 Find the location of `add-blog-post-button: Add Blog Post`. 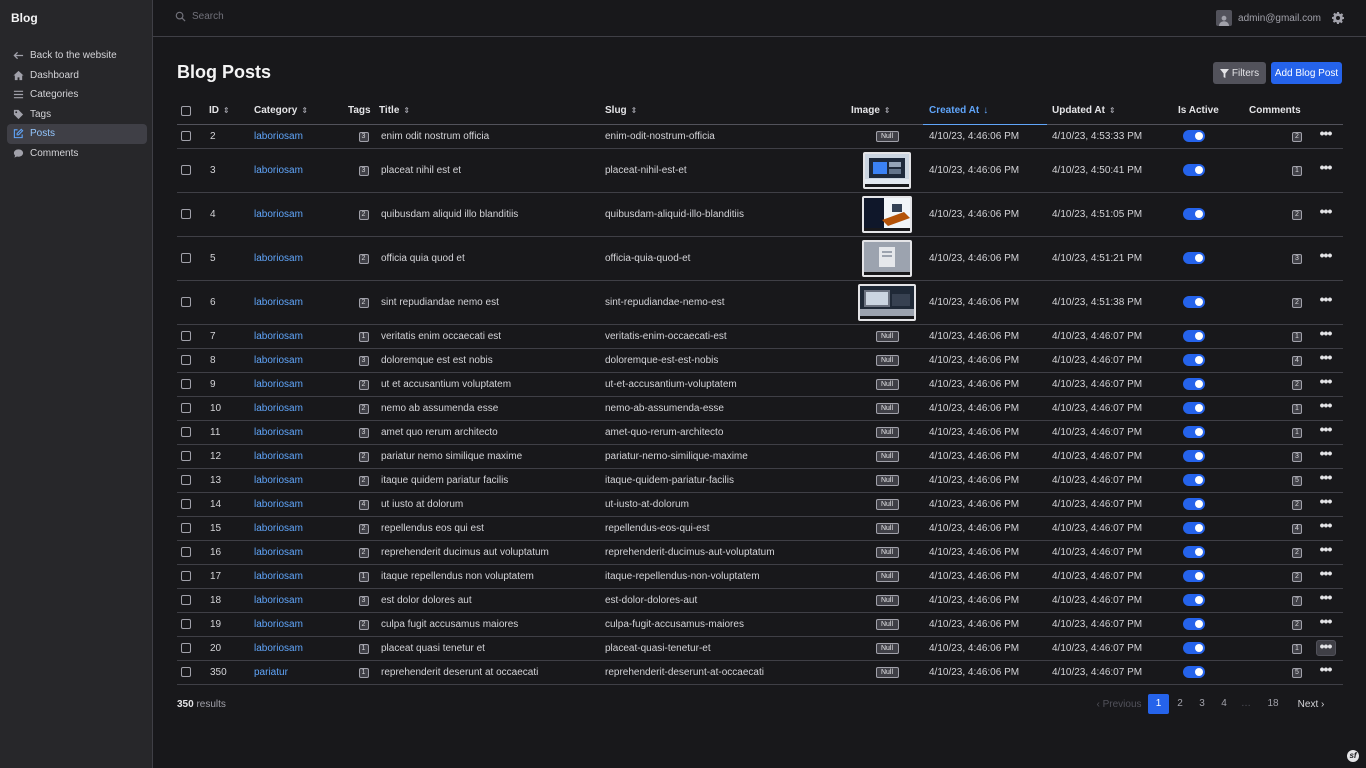

add-blog-post-button: Add Blog Post is located at coordinates (1306, 73).